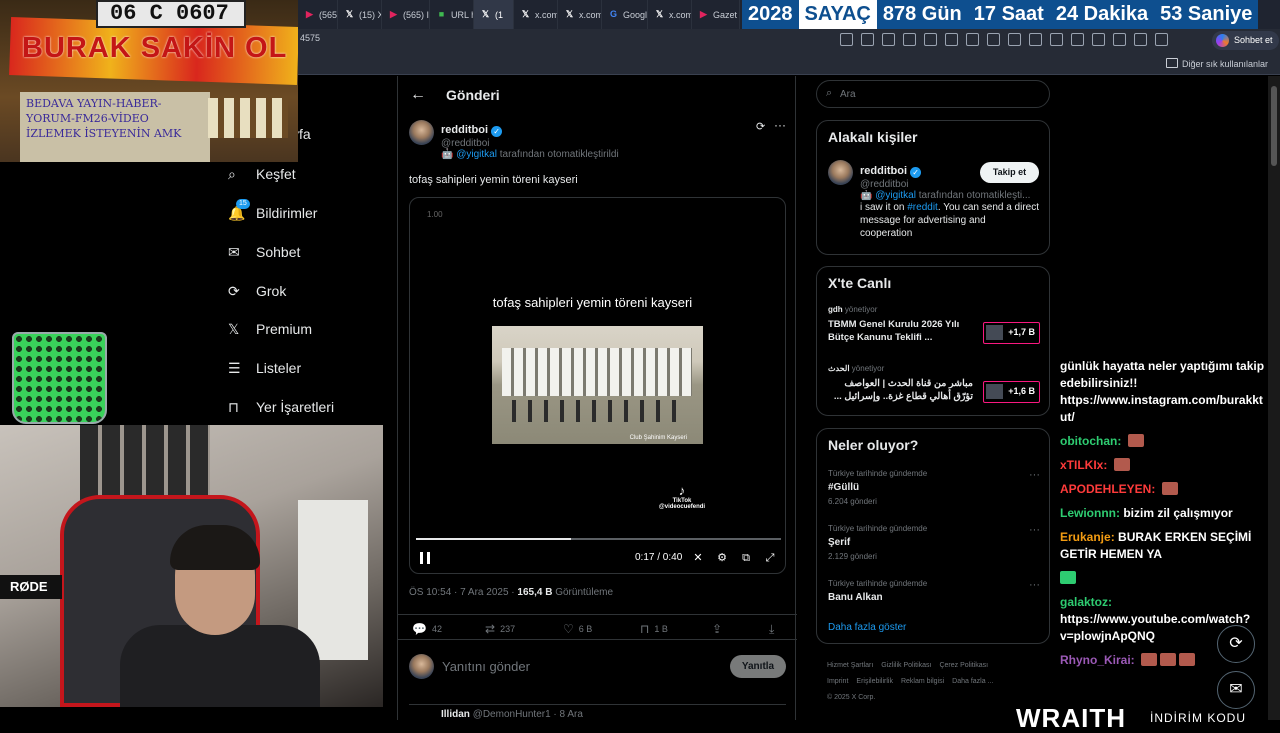 Image resolution: width=1280 pixels, height=733 pixels. Describe the element at coordinates (452, 14) in the screenshot. I see `browser-tab: ■ URL h` at that location.